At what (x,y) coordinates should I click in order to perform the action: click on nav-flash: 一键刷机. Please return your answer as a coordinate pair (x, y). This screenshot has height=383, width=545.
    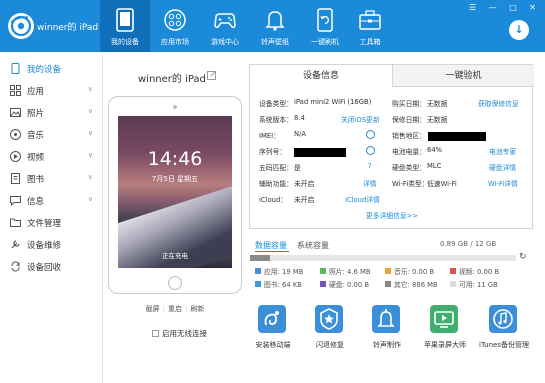
    Looking at the image, I should click on (325, 26).